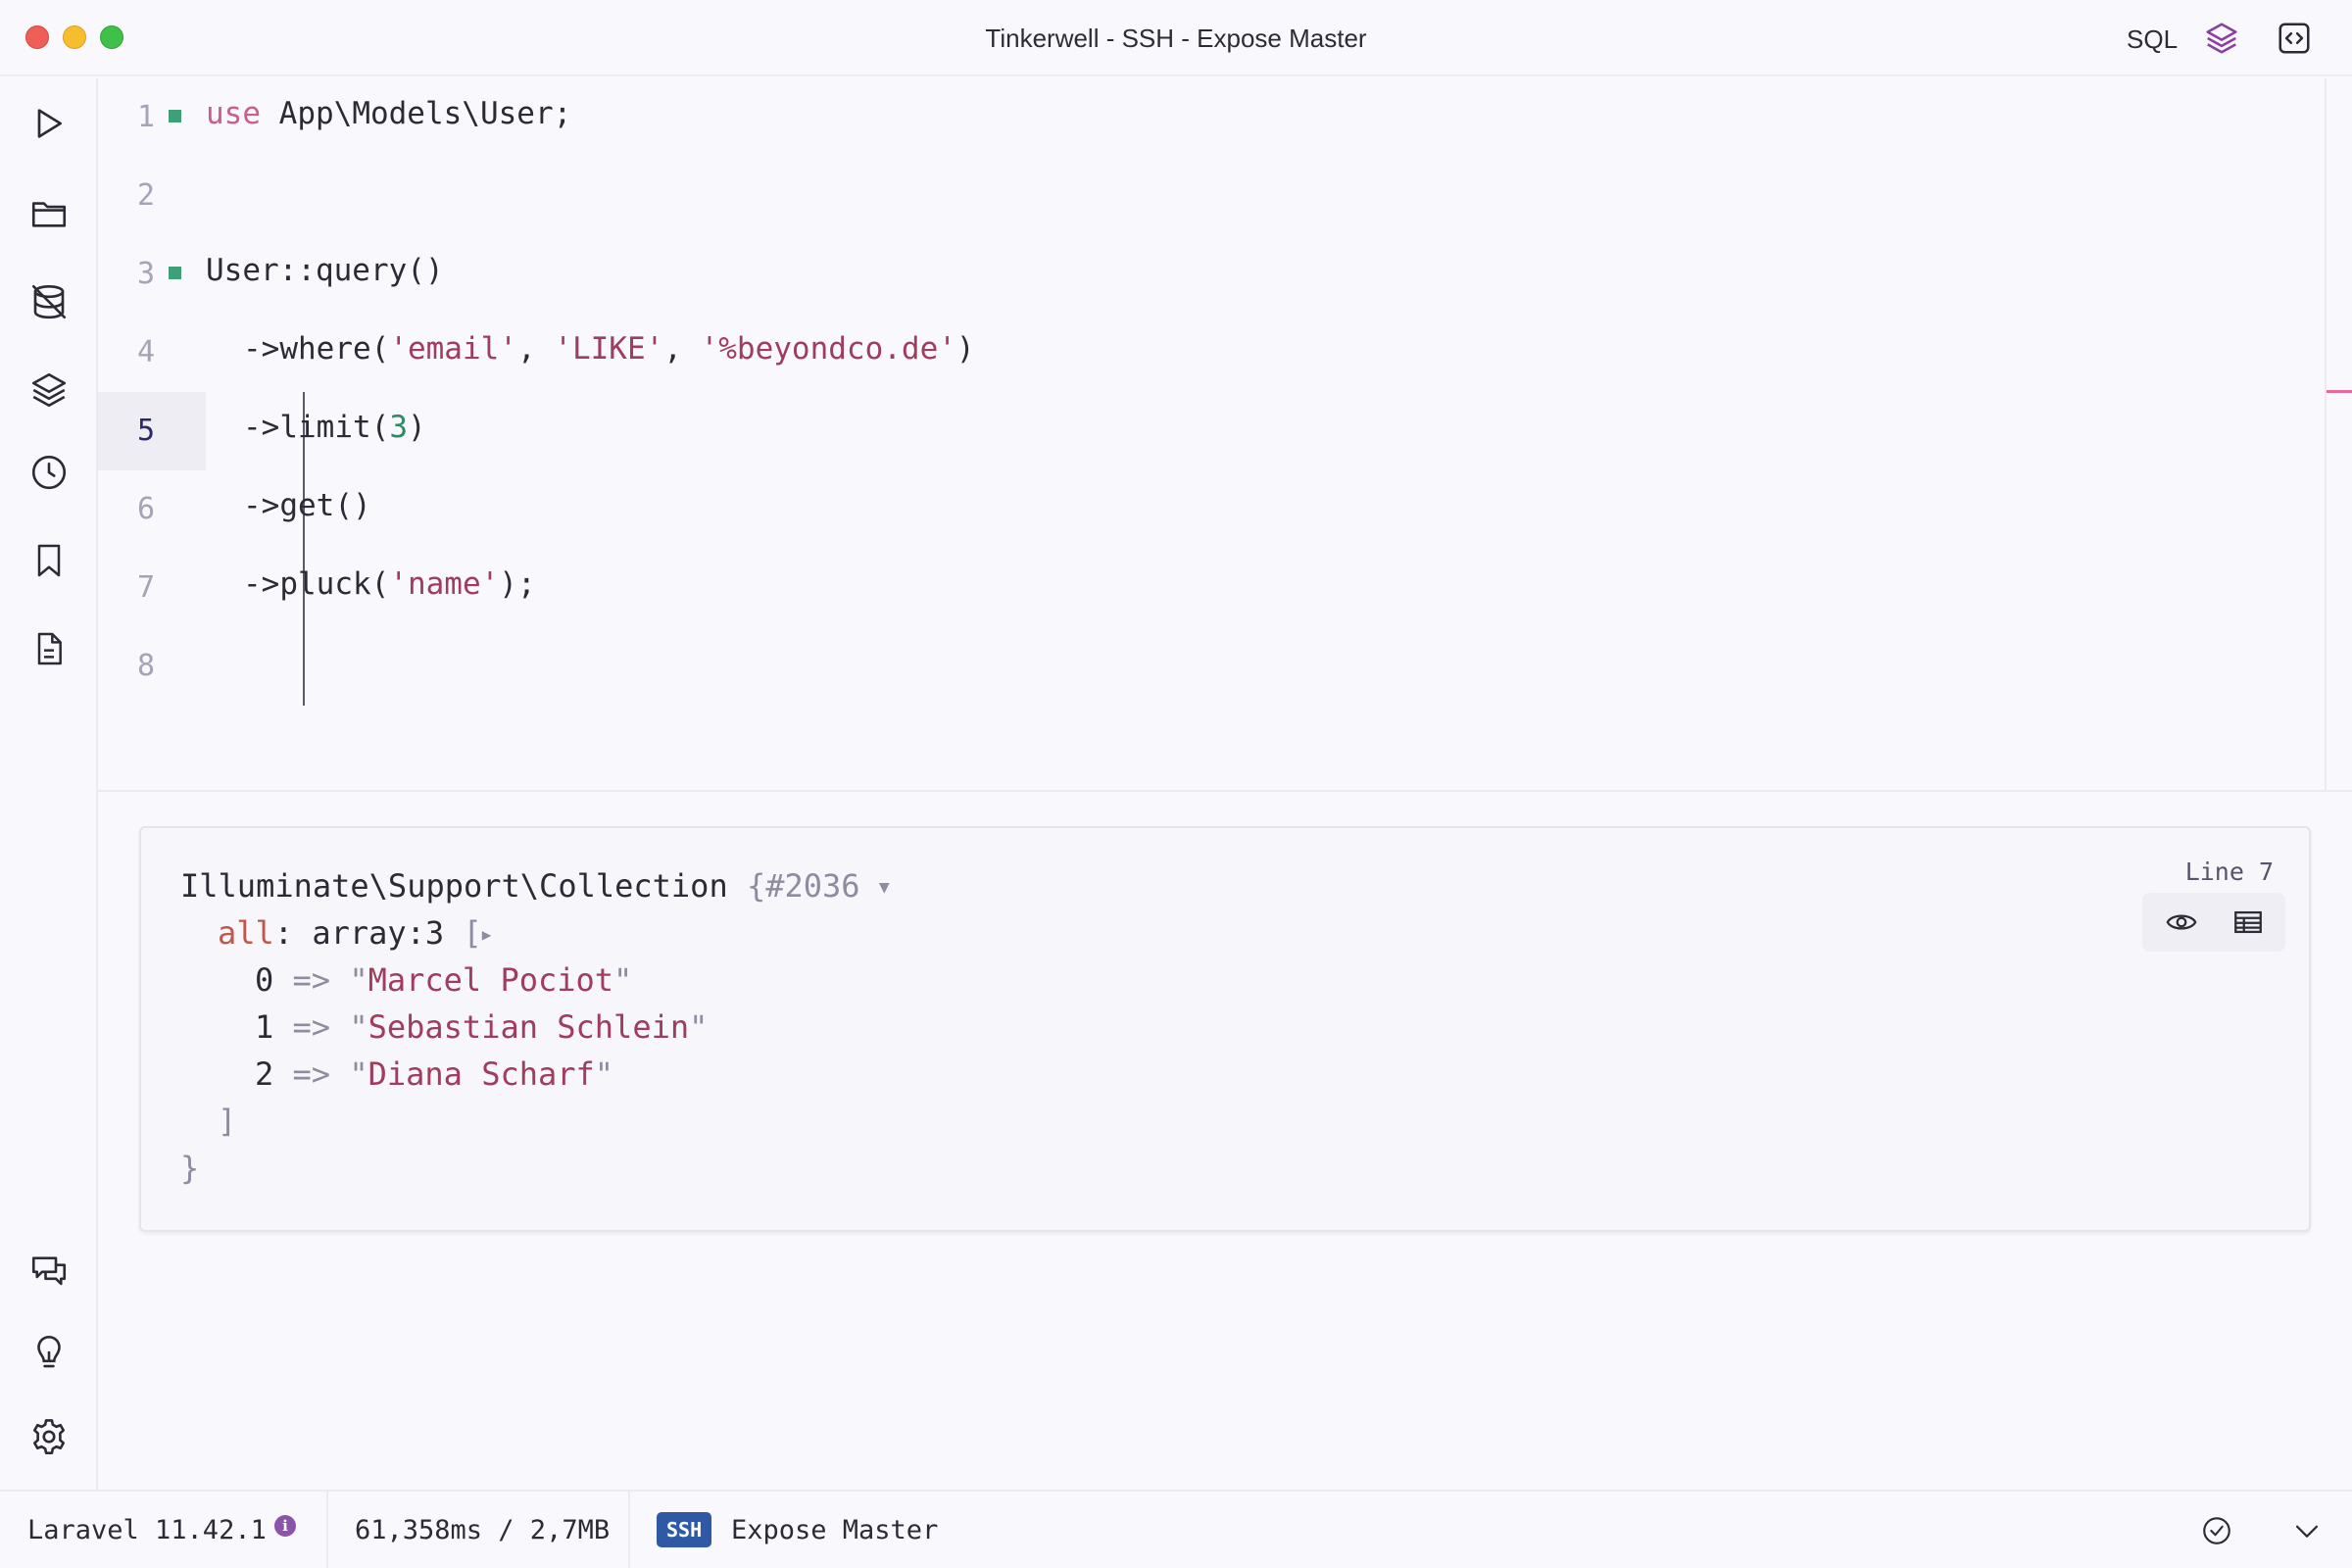  What do you see at coordinates (145, 431) in the screenshot?
I see `line-number: 5` at bounding box center [145, 431].